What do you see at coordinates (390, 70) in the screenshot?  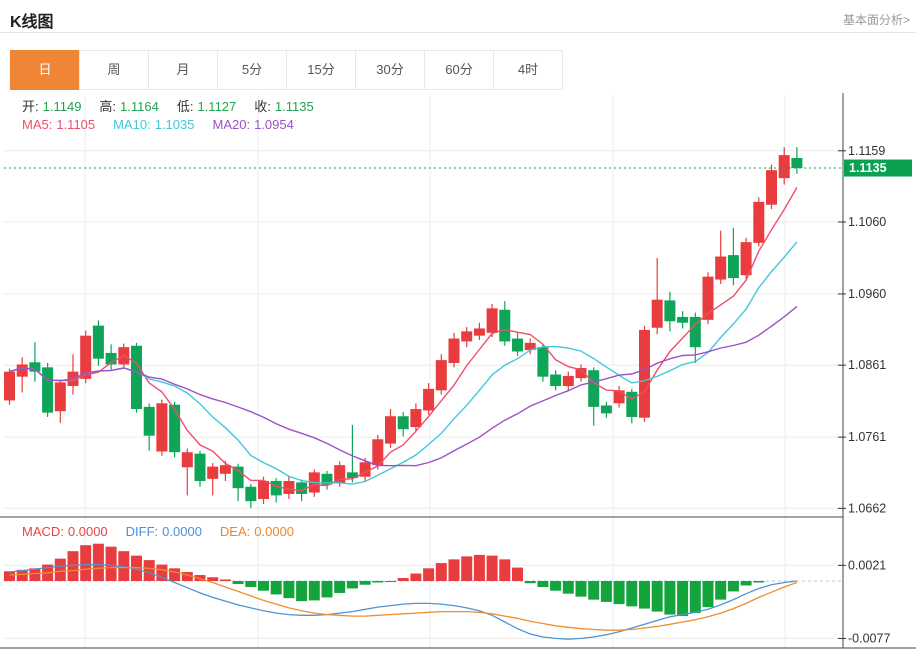 I see `tab-30分: 30分` at bounding box center [390, 70].